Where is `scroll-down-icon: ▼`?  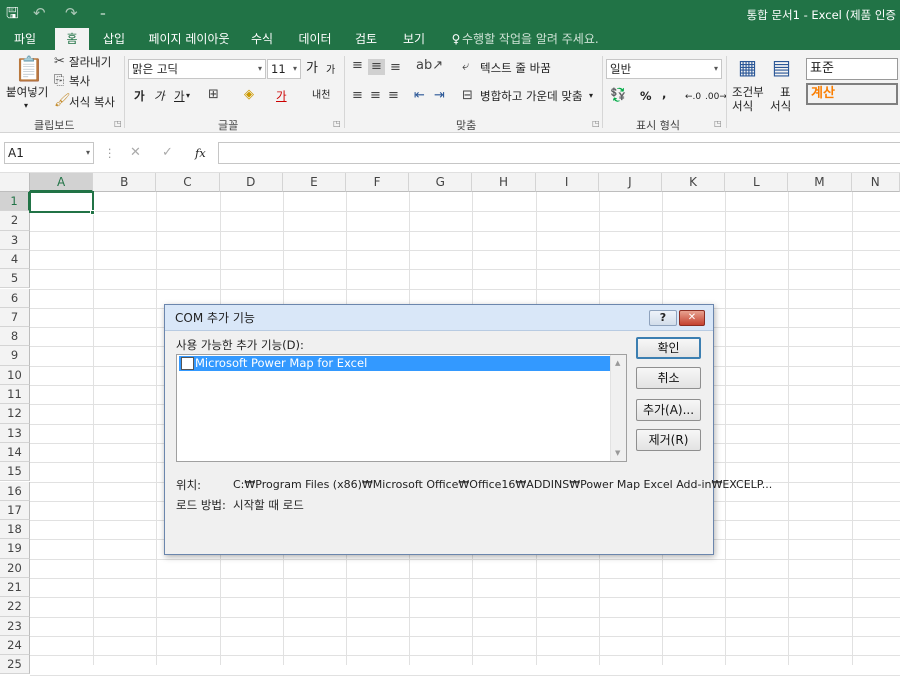
scroll-down-icon: ▼ is located at coordinates (617, 453).